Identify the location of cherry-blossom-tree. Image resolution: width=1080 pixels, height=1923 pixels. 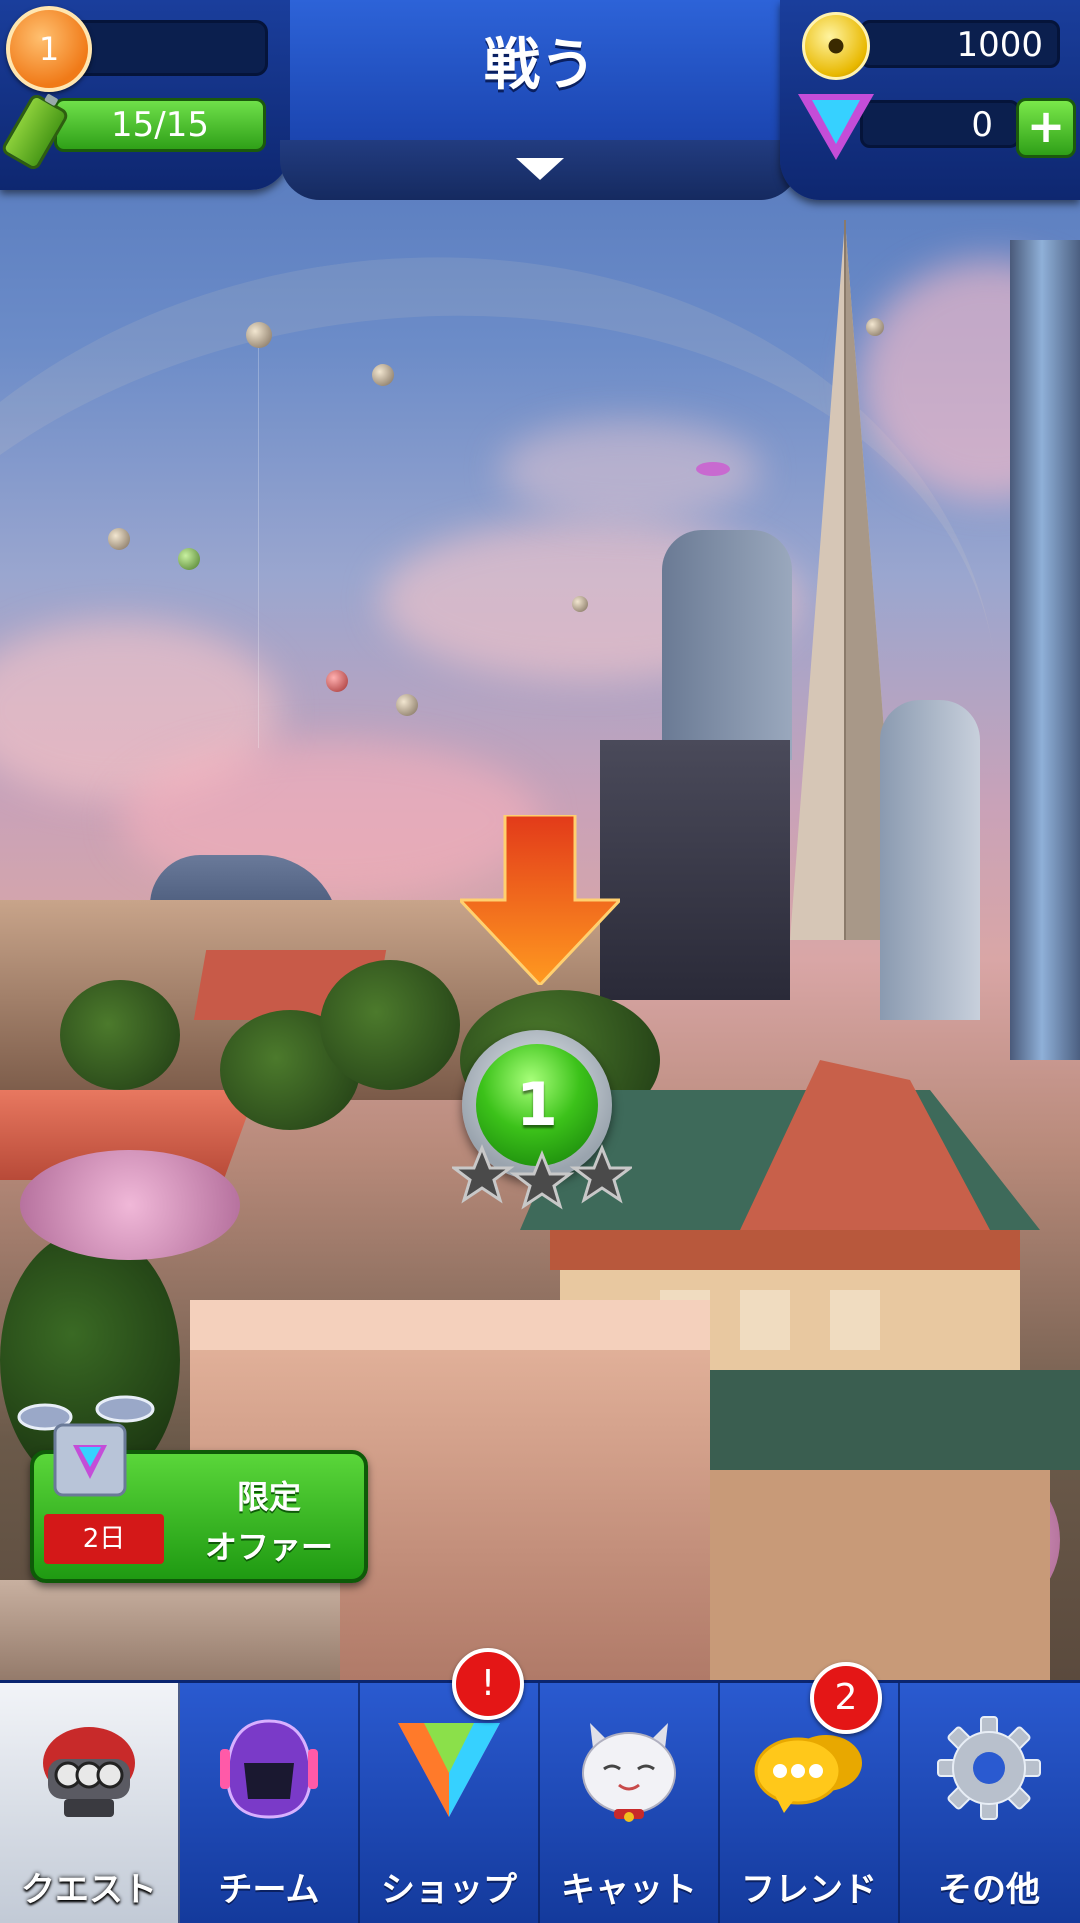
(130, 1205).